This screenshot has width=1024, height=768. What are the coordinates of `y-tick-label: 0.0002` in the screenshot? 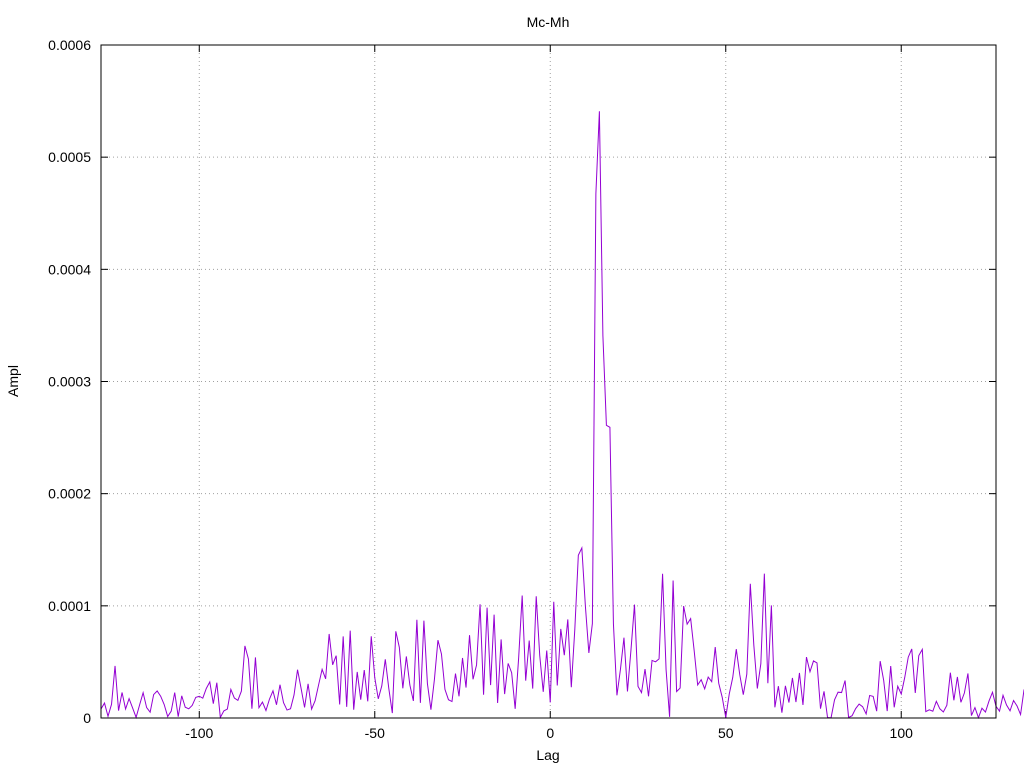 It's located at (69, 494).